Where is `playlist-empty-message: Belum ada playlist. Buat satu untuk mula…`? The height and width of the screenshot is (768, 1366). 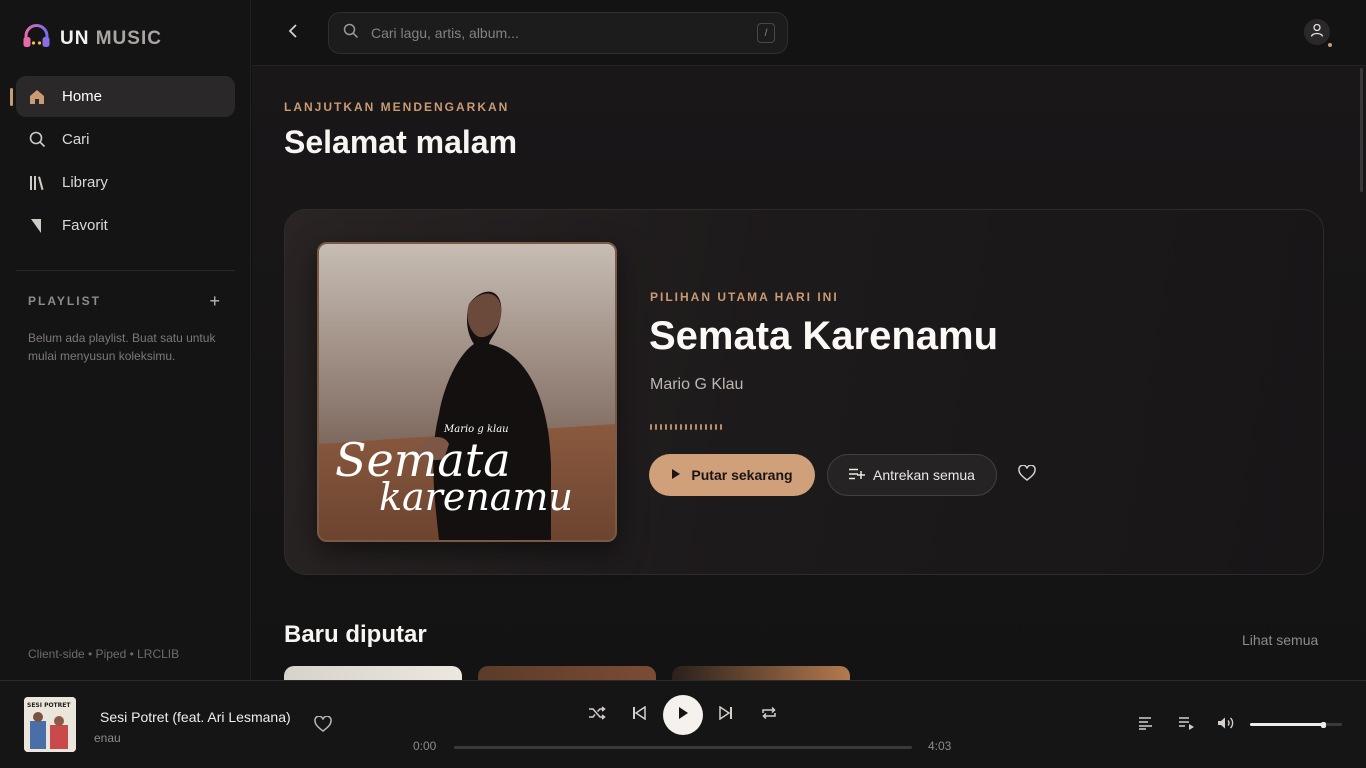
playlist-empty-message: Belum ada playlist. Buat satu untuk mula… is located at coordinates (122, 347).